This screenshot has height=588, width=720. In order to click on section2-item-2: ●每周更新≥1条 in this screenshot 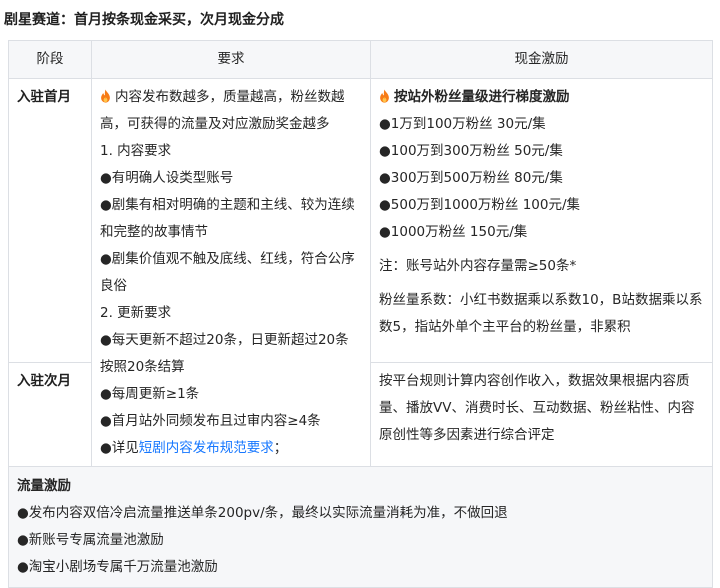, I will do `click(150, 394)`.